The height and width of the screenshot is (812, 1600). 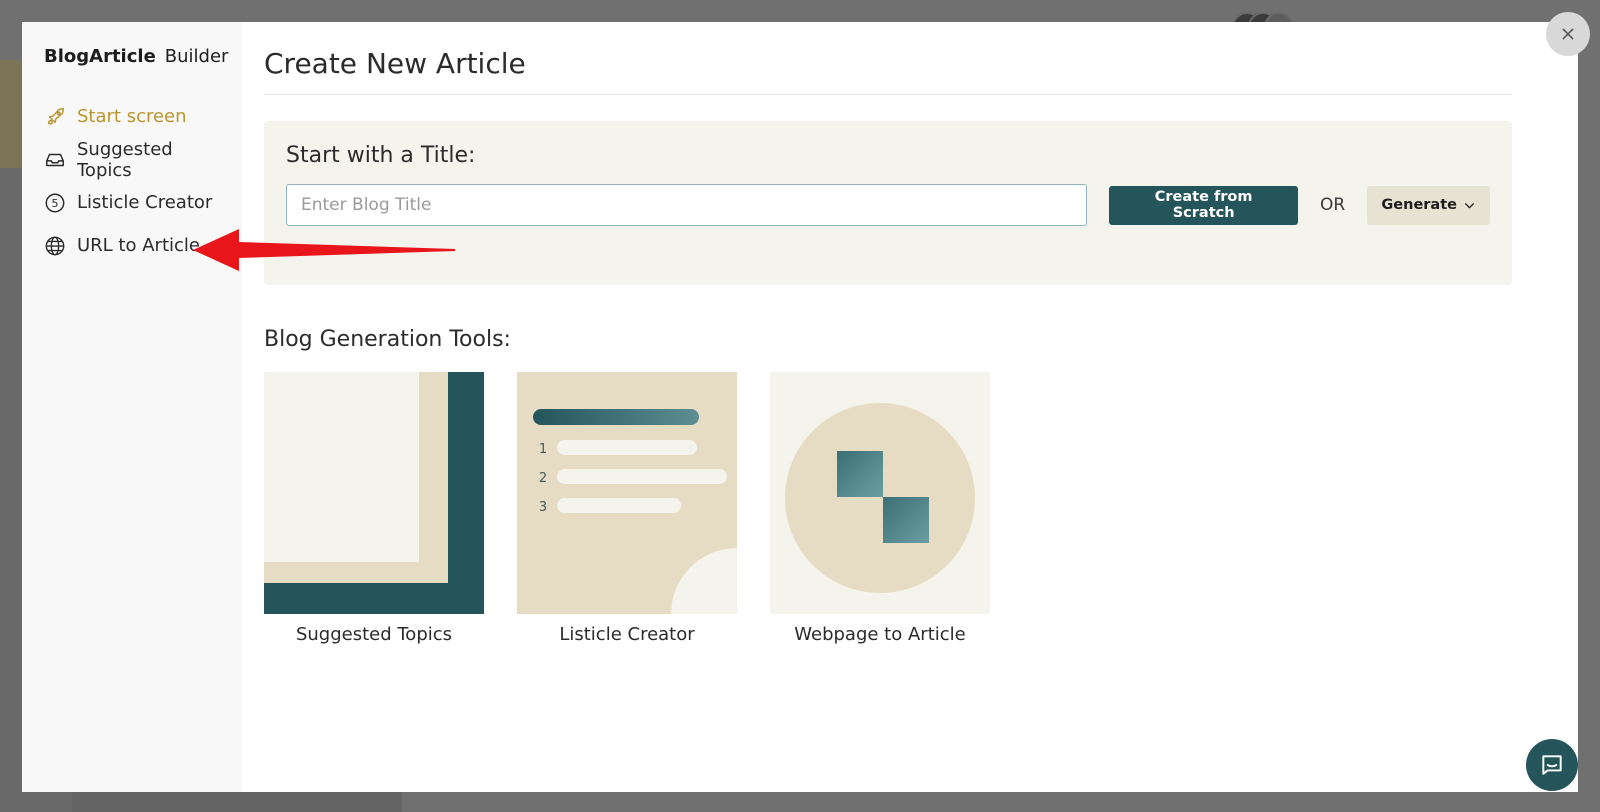 What do you see at coordinates (196, 56) in the screenshot?
I see `brand-name-regular: Builder` at bounding box center [196, 56].